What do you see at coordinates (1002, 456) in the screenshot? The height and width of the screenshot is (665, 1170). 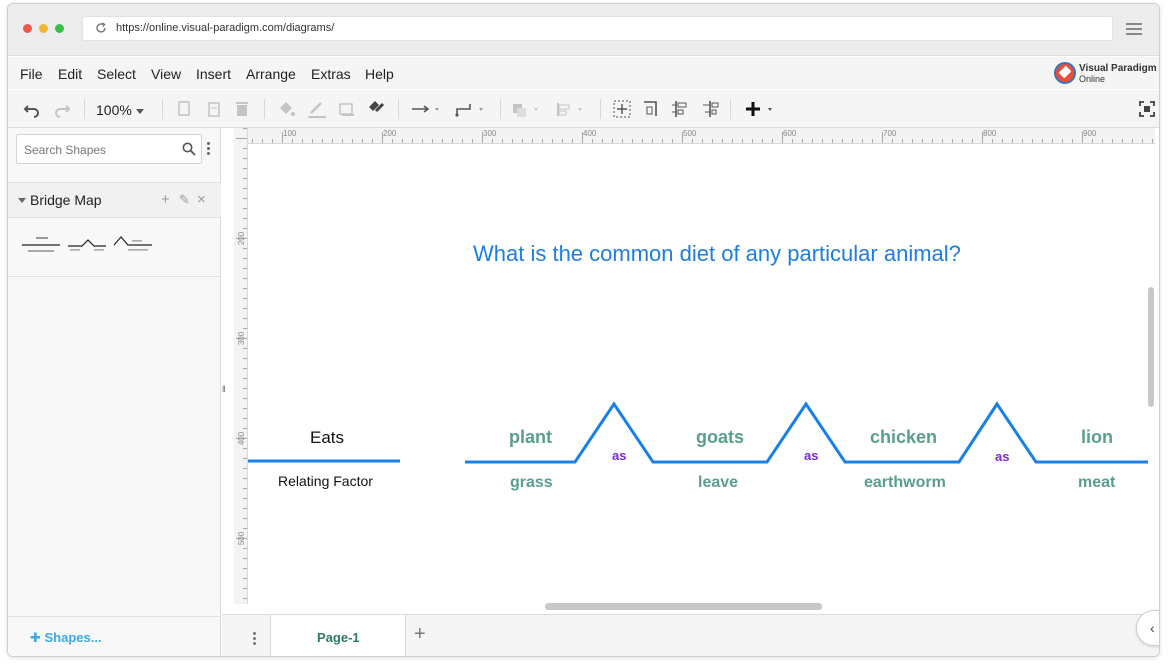 I see `as-connector-3: as` at bounding box center [1002, 456].